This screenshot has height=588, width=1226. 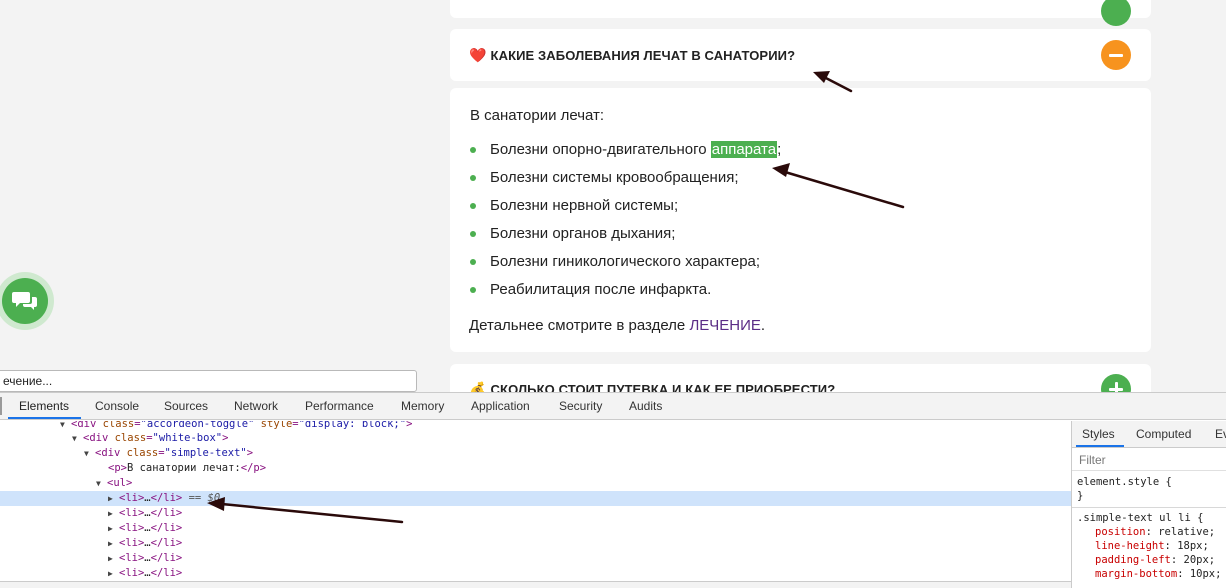 I want to click on attr-name: style, so click(x=276, y=425).